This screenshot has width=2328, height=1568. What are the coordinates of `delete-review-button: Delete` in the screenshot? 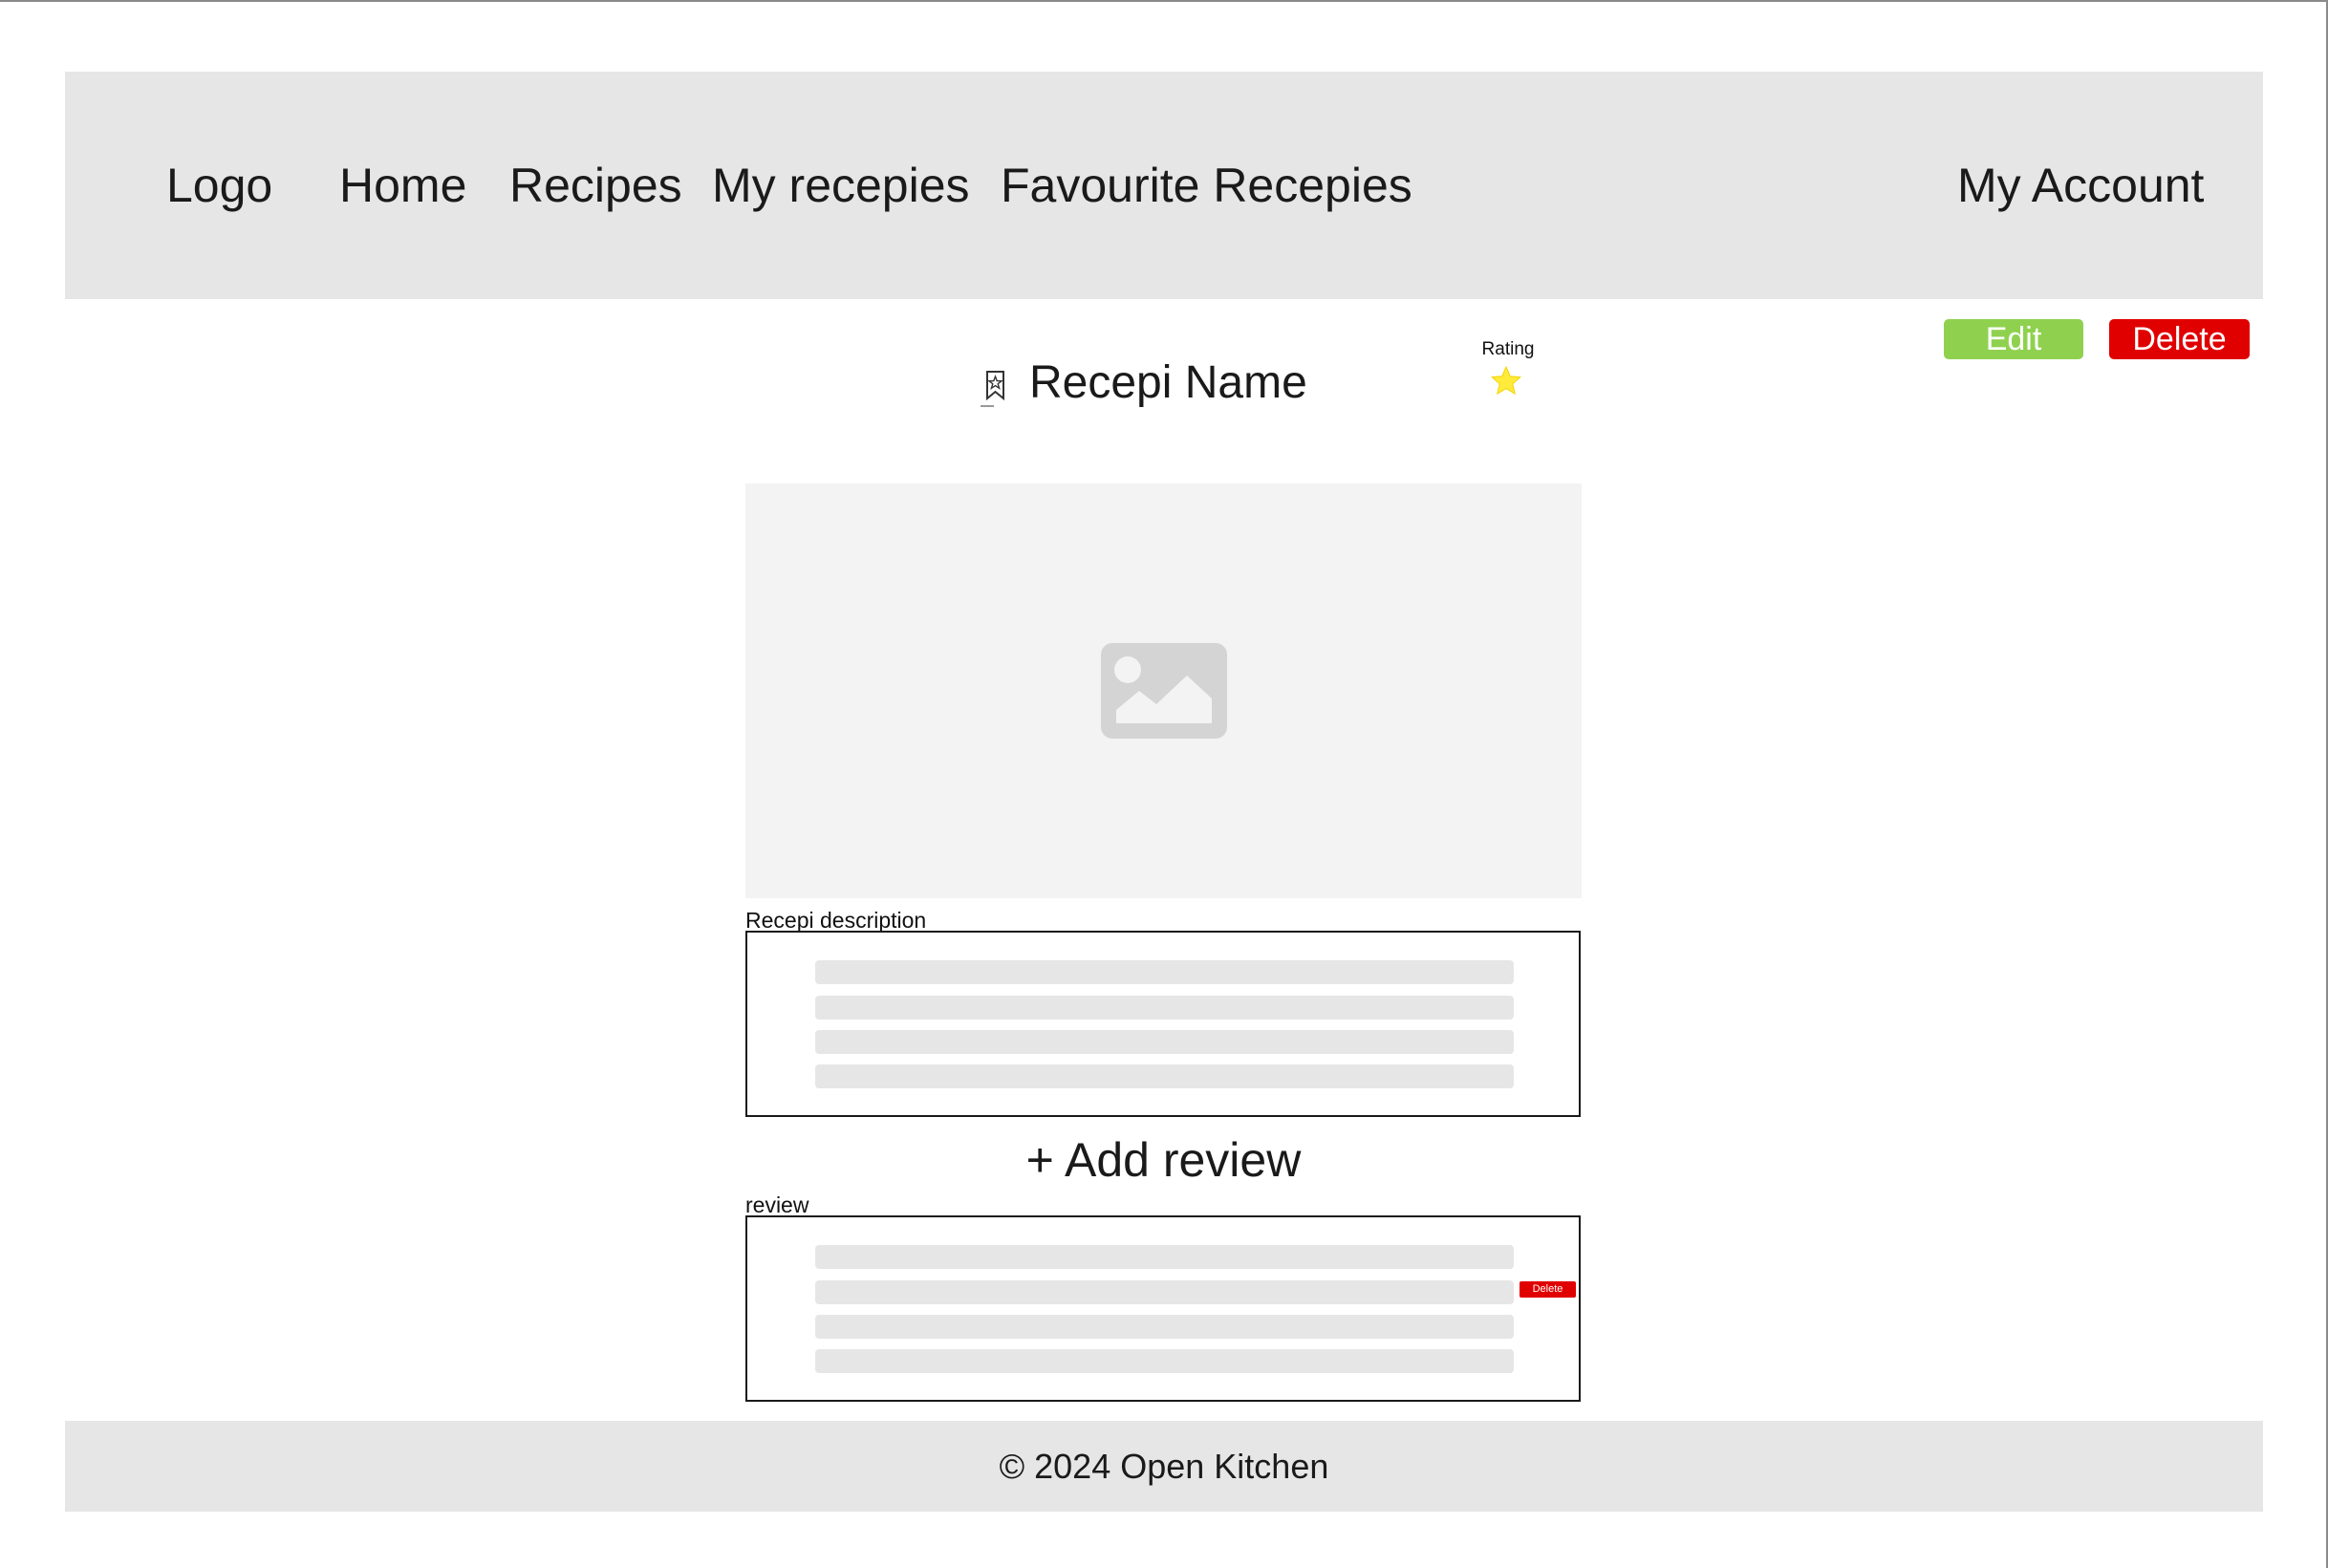 It's located at (1548, 1289).